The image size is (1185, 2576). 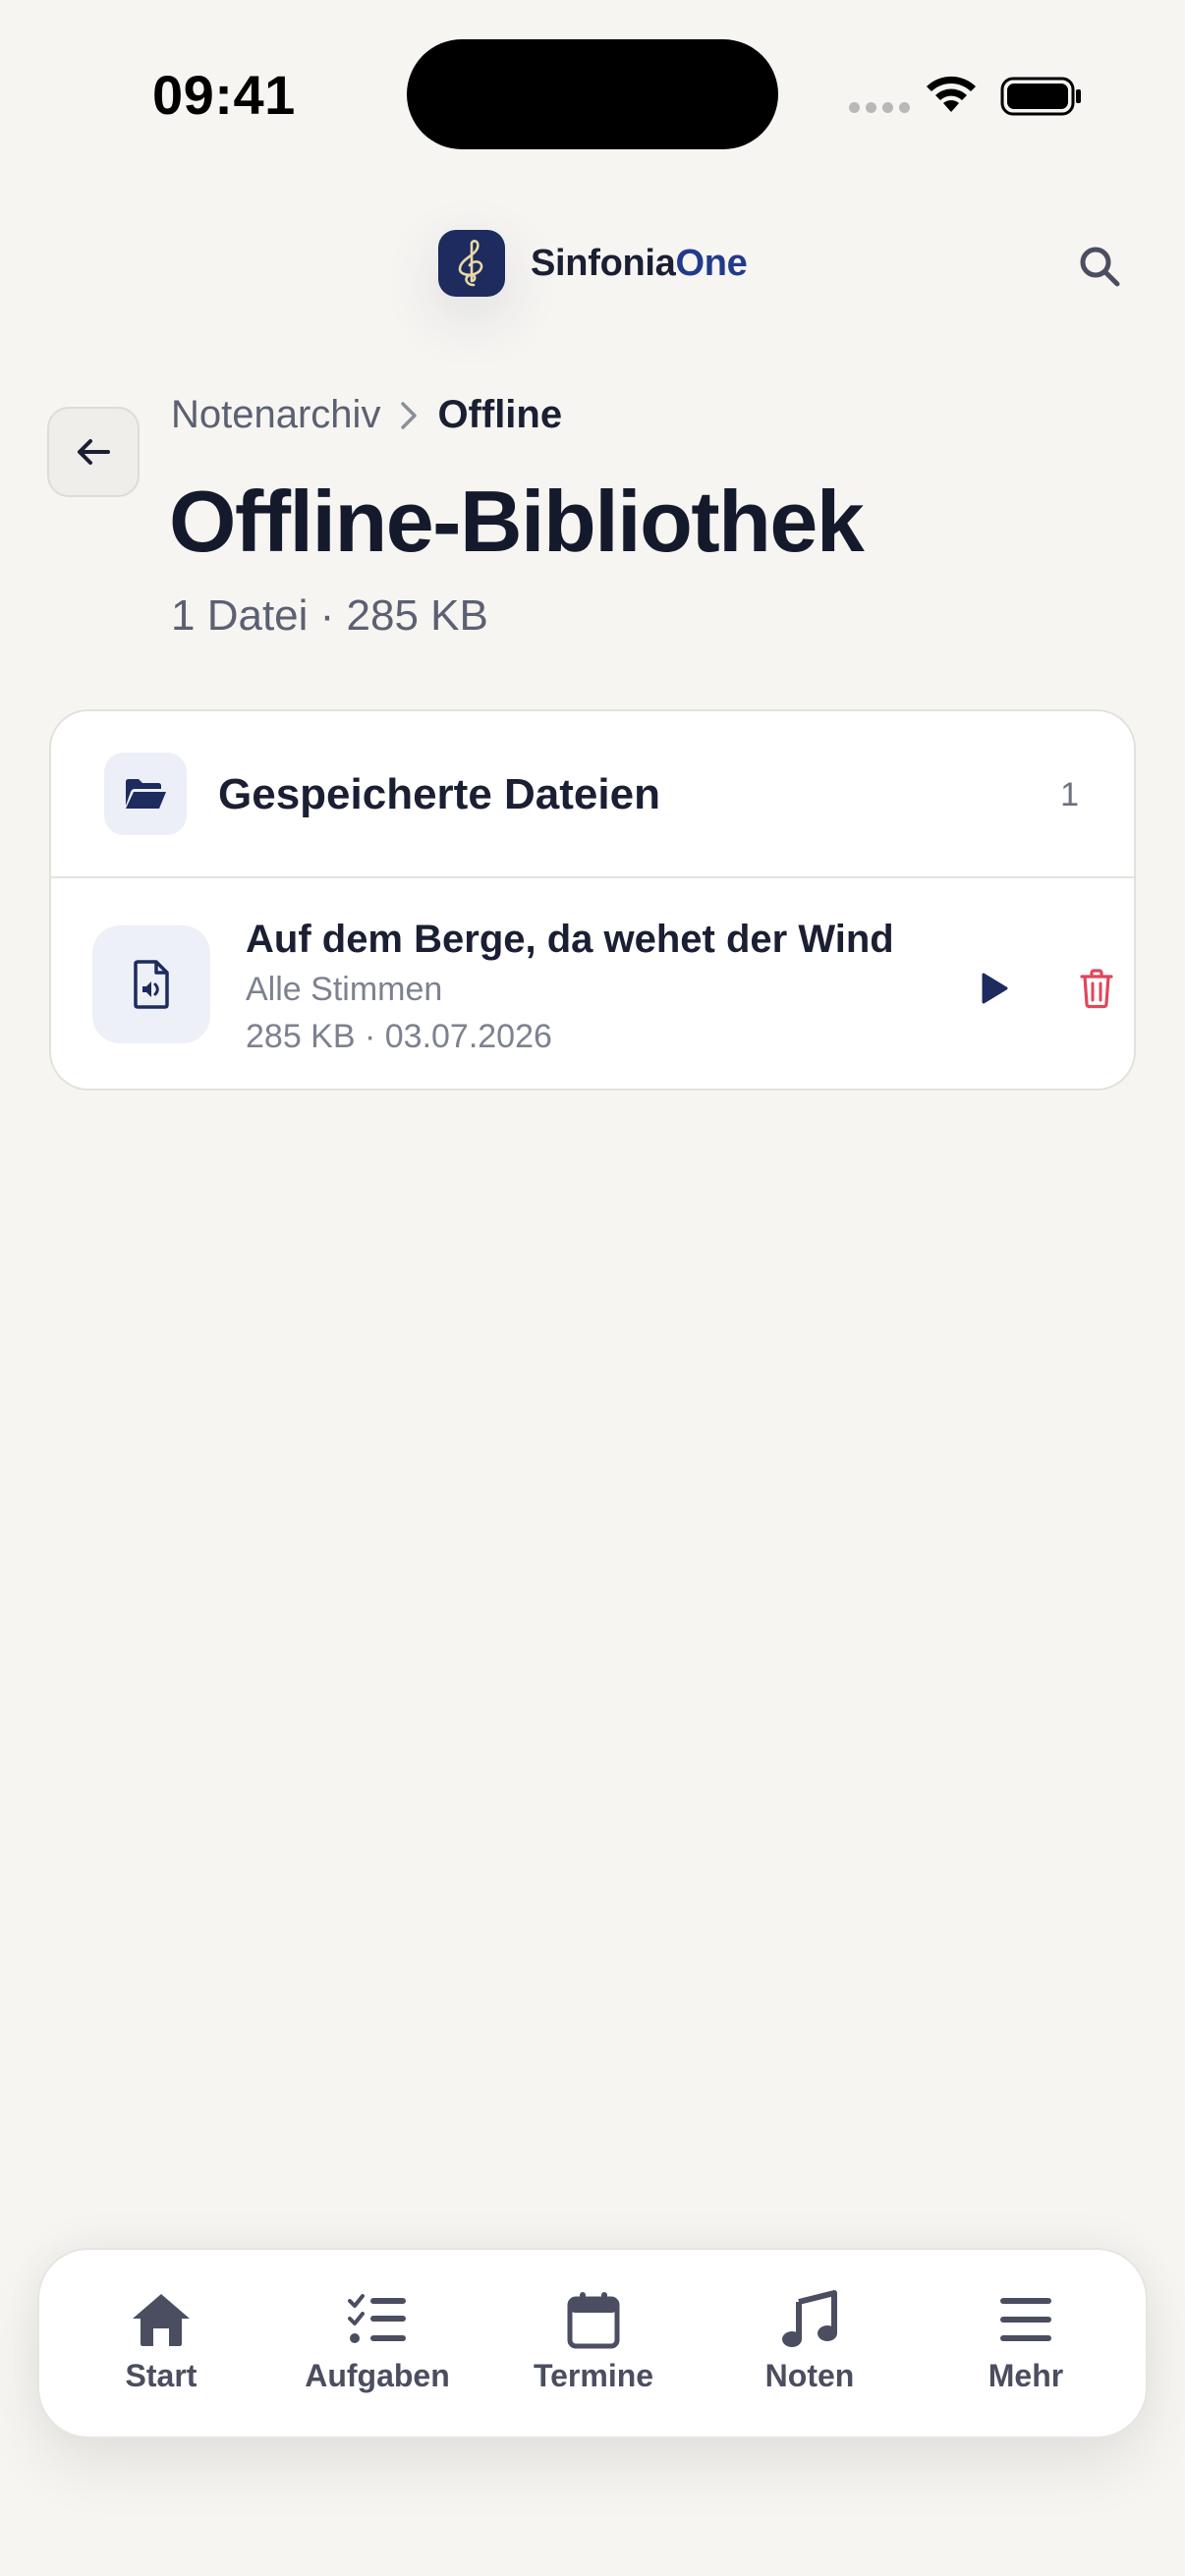 I want to click on app-logo-icon, so click(x=472, y=263).